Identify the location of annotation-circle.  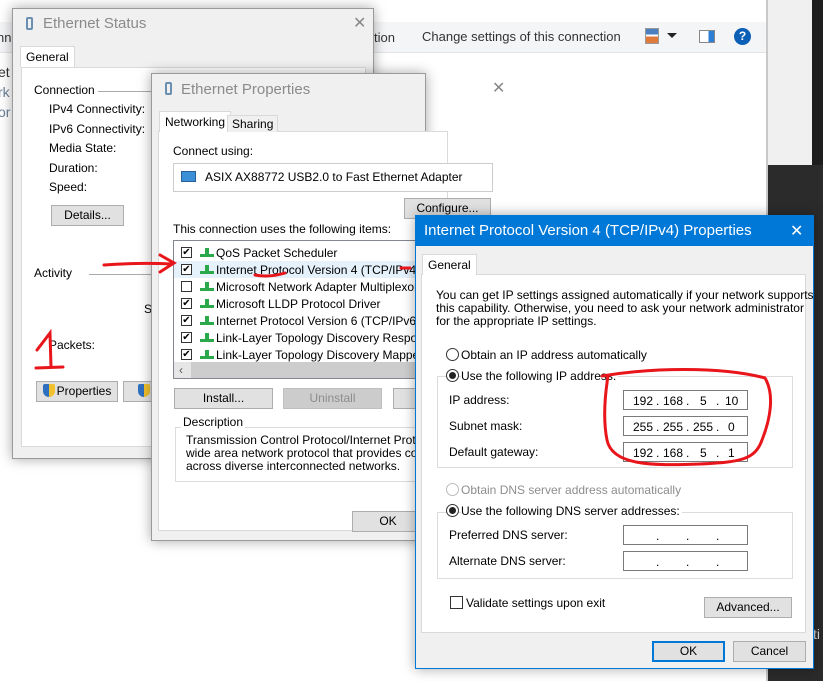
(686, 417).